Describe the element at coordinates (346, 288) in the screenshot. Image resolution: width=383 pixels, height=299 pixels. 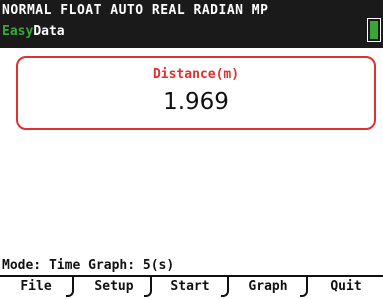
I see `quit-softkey: Quit` at that location.